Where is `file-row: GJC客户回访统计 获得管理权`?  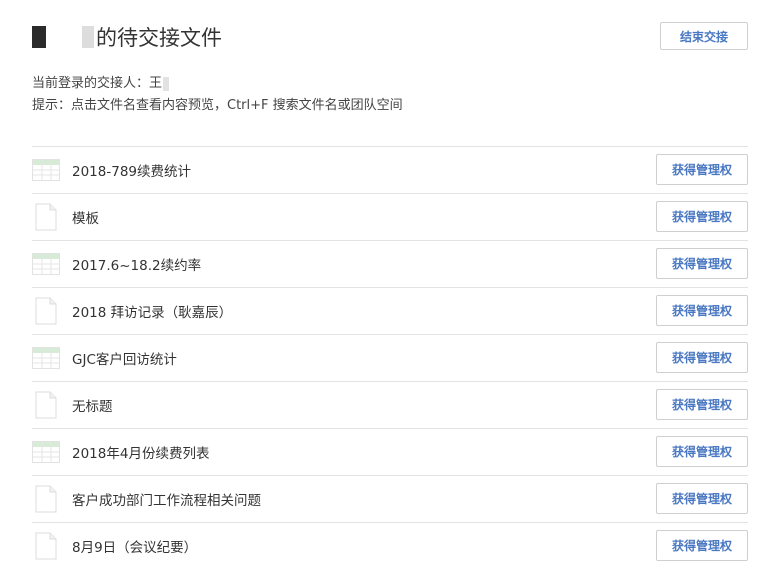 file-row: GJC客户回访统计 获得管理权 is located at coordinates (390, 358).